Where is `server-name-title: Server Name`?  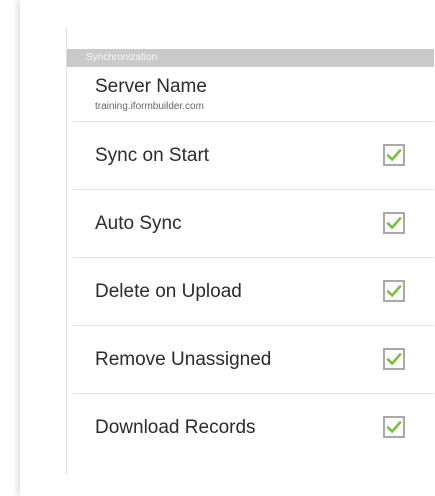 server-name-title: Server Name is located at coordinates (151, 86).